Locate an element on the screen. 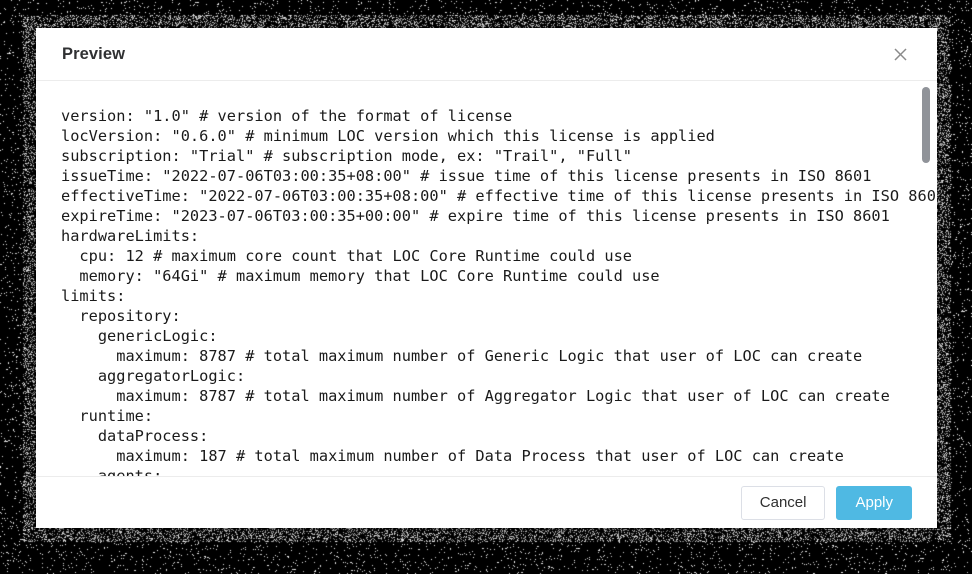 Image resolution: width=972 pixels, height=574 pixels. page-title: Preview is located at coordinates (94, 53).